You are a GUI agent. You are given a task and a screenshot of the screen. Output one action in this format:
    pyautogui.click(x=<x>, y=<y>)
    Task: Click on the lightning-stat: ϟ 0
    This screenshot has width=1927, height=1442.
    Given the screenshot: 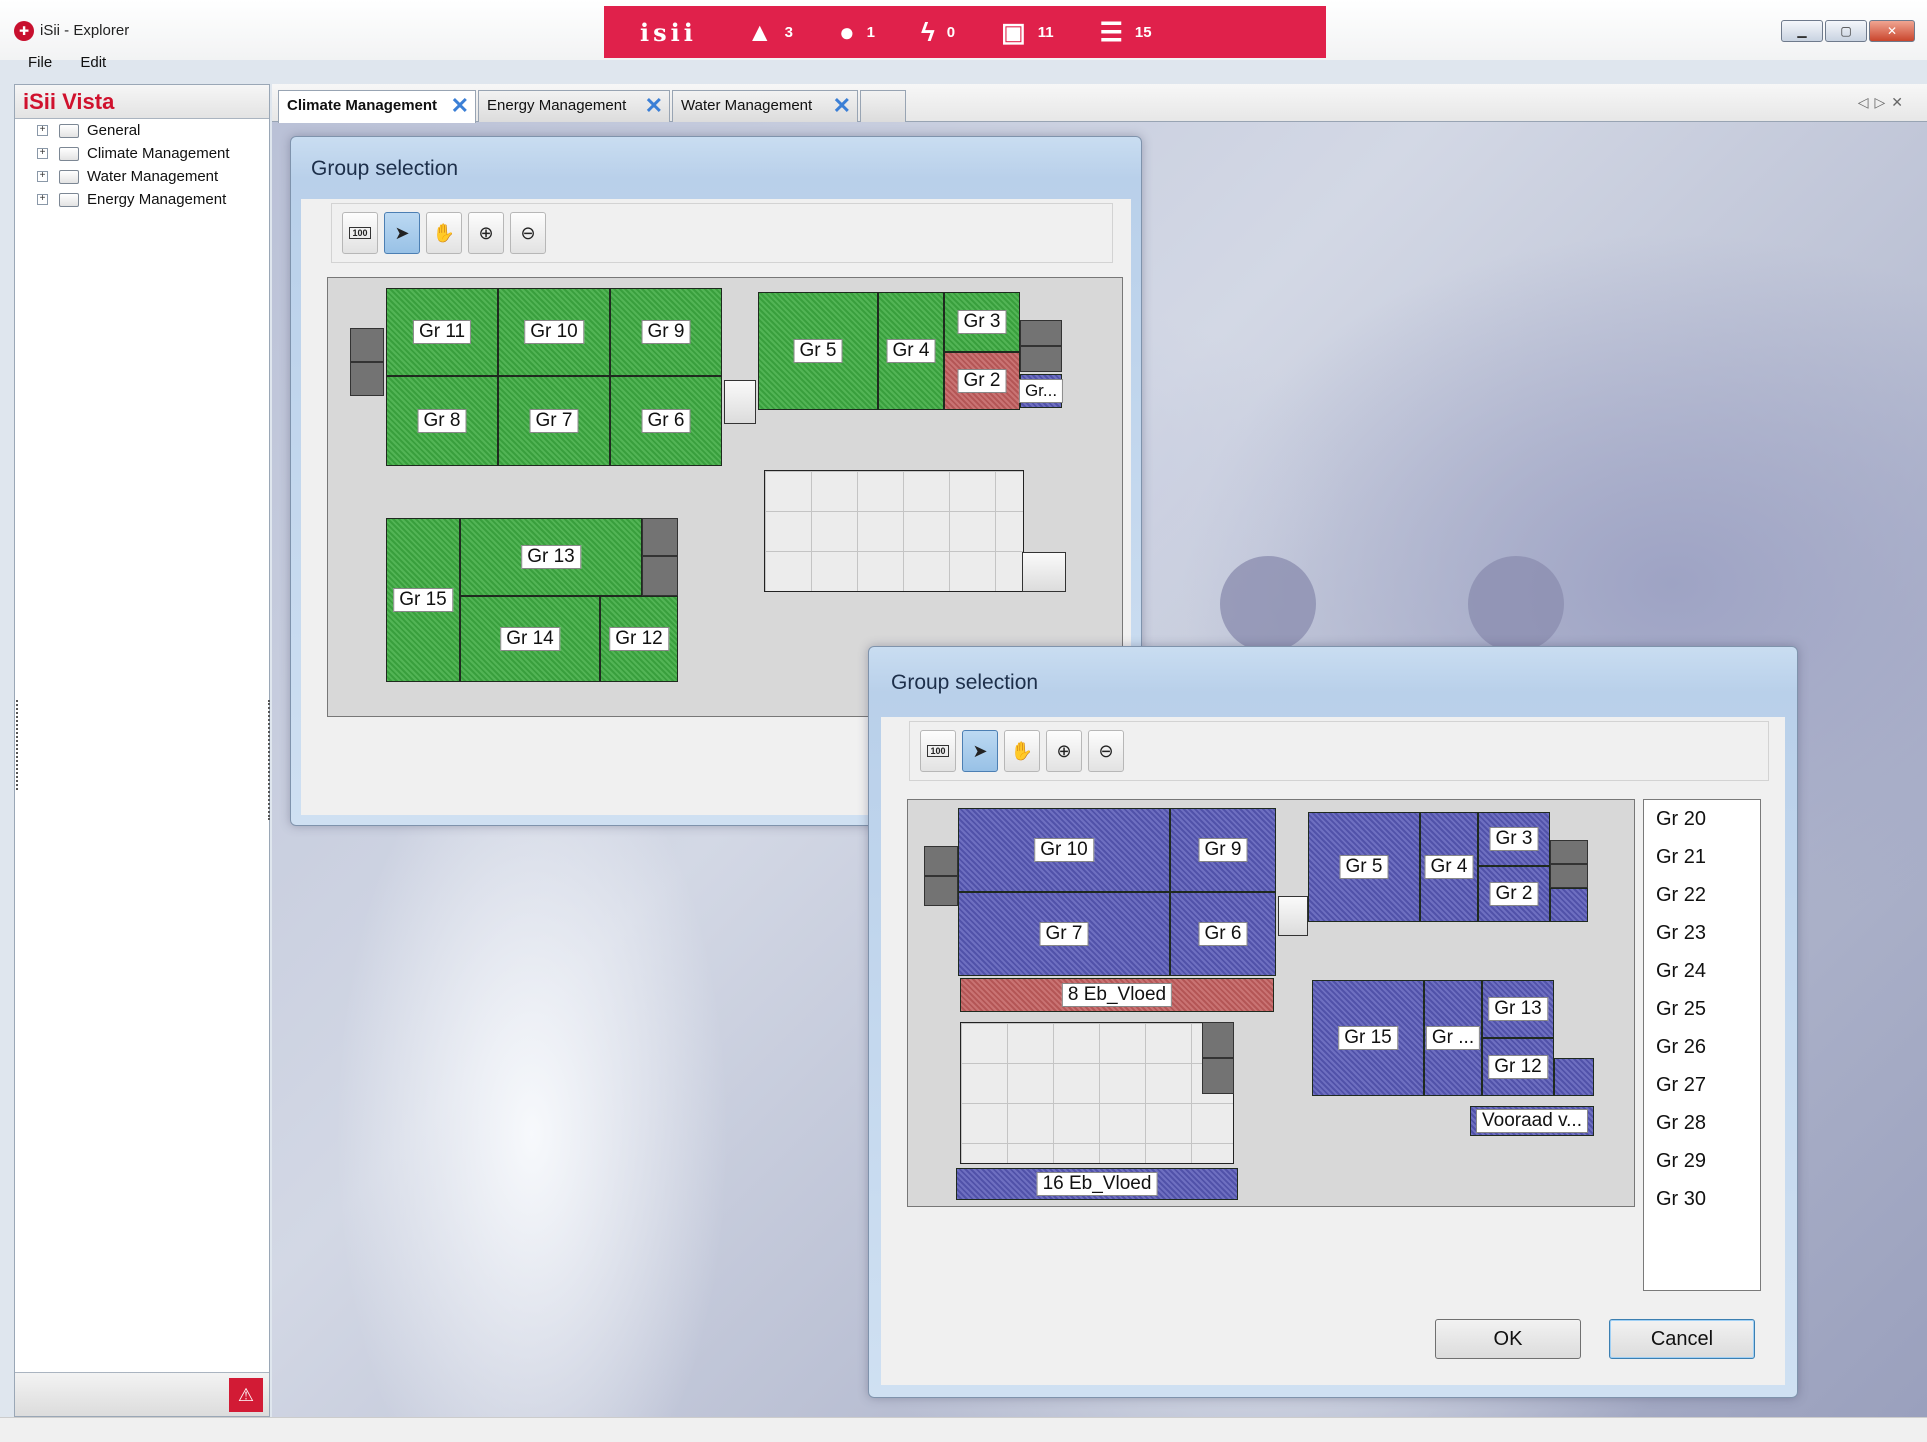 What is the action you would take?
    pyautogui.click(x=938, y=32)
    